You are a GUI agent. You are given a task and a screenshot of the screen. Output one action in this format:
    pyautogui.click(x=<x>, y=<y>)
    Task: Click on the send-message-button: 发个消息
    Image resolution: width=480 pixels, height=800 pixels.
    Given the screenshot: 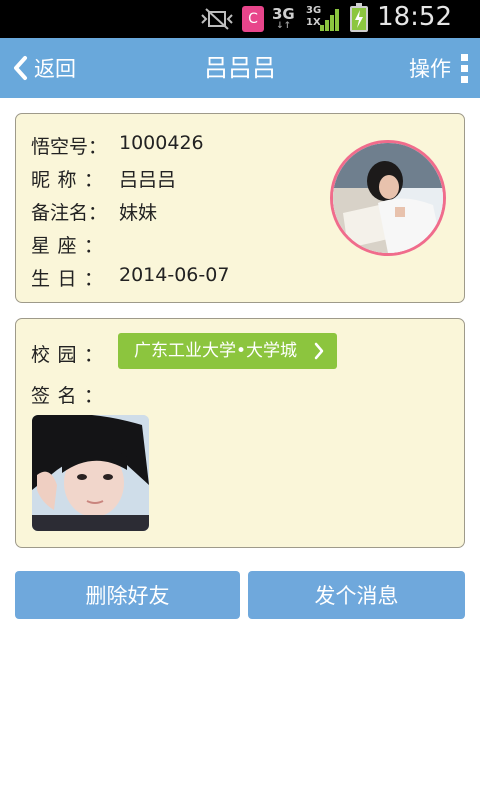 What is the action you would take?
    pyautogui.click(x=356, y=595)
    